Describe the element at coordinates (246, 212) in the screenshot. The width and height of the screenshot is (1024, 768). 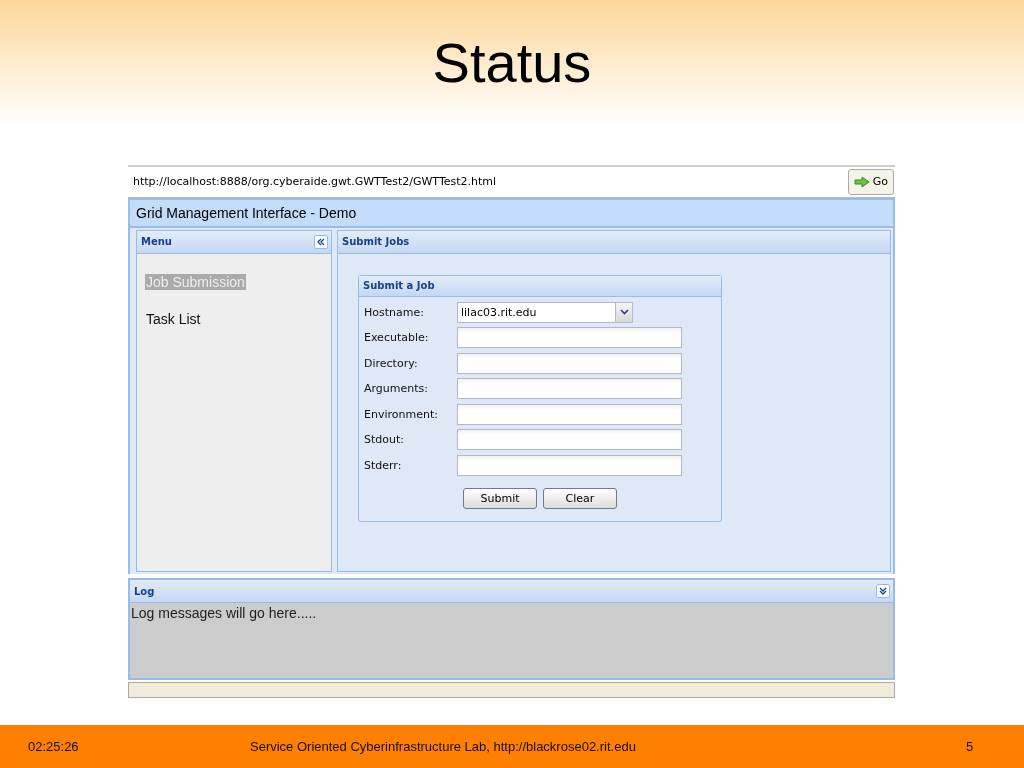
I see `app-title: Grid Management Interface - Demo` at that location.